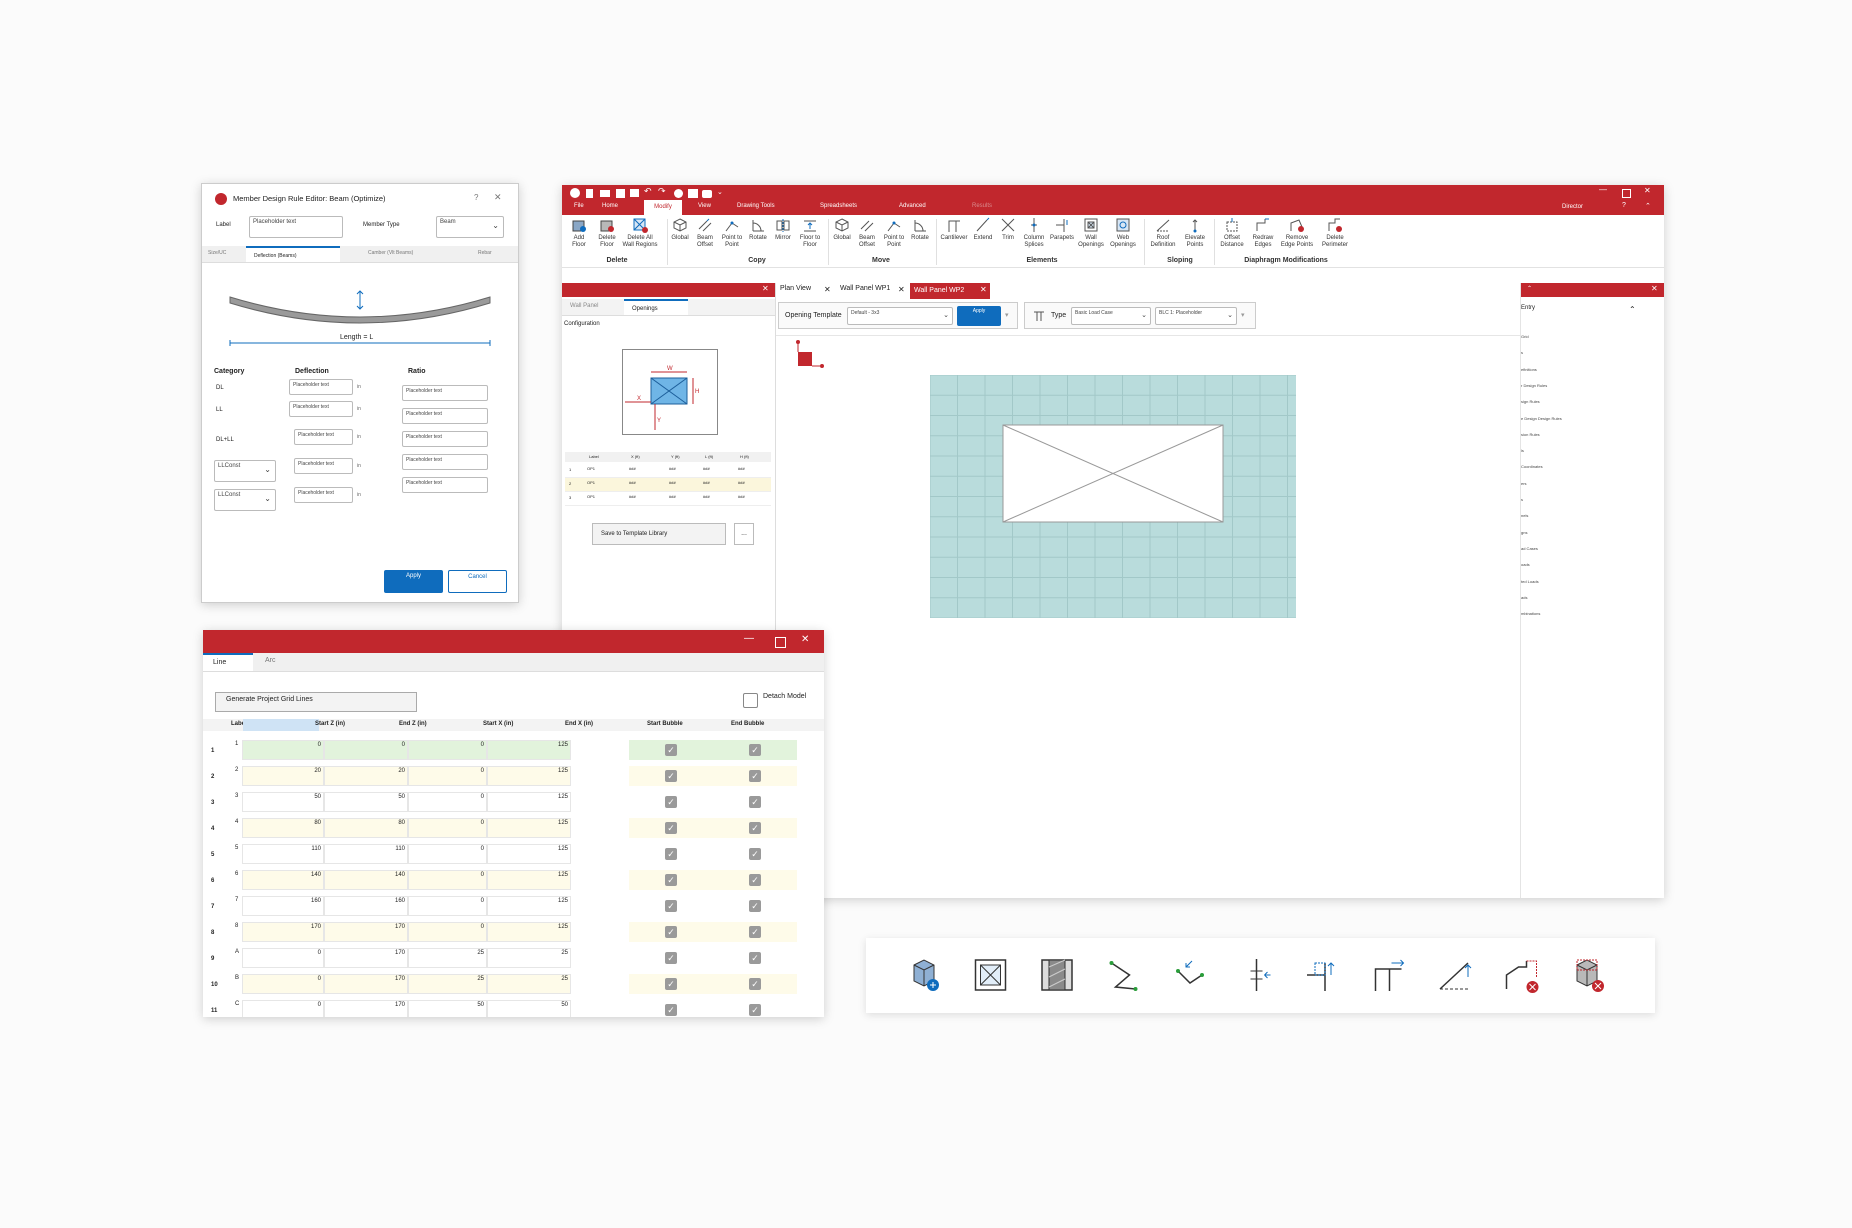 The image size is (1852, 1228). Describe the element at coordinates (1529, 369) in the screenshot. I see `tree-item: efinitions` at that location.